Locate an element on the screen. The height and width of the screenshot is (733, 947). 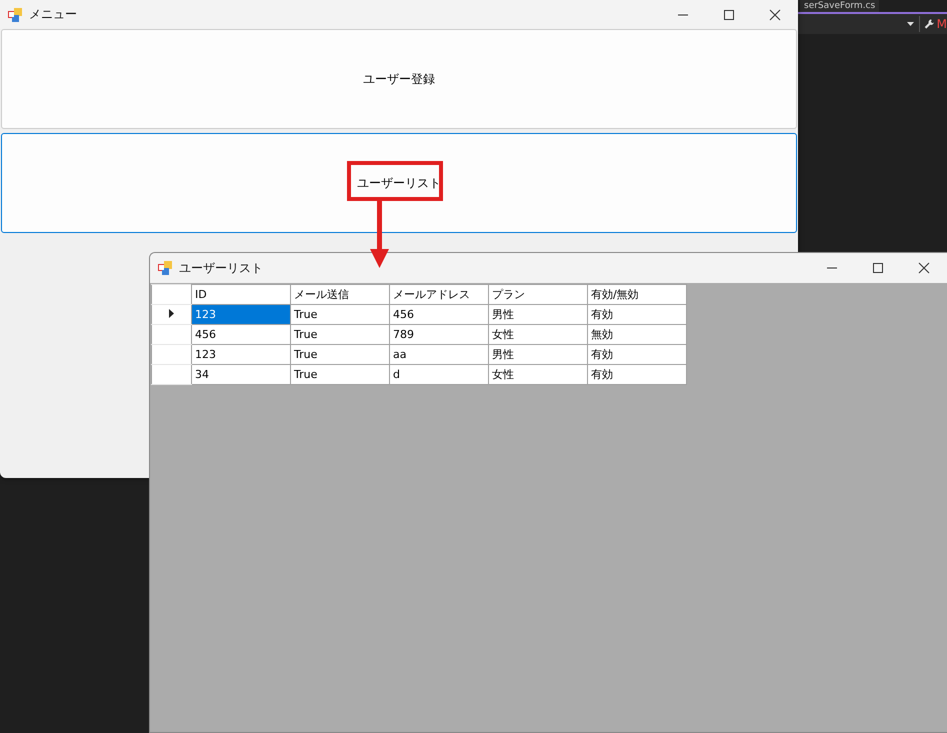
menu-button: ユーザーリスト is located at coordinates (399, 183).